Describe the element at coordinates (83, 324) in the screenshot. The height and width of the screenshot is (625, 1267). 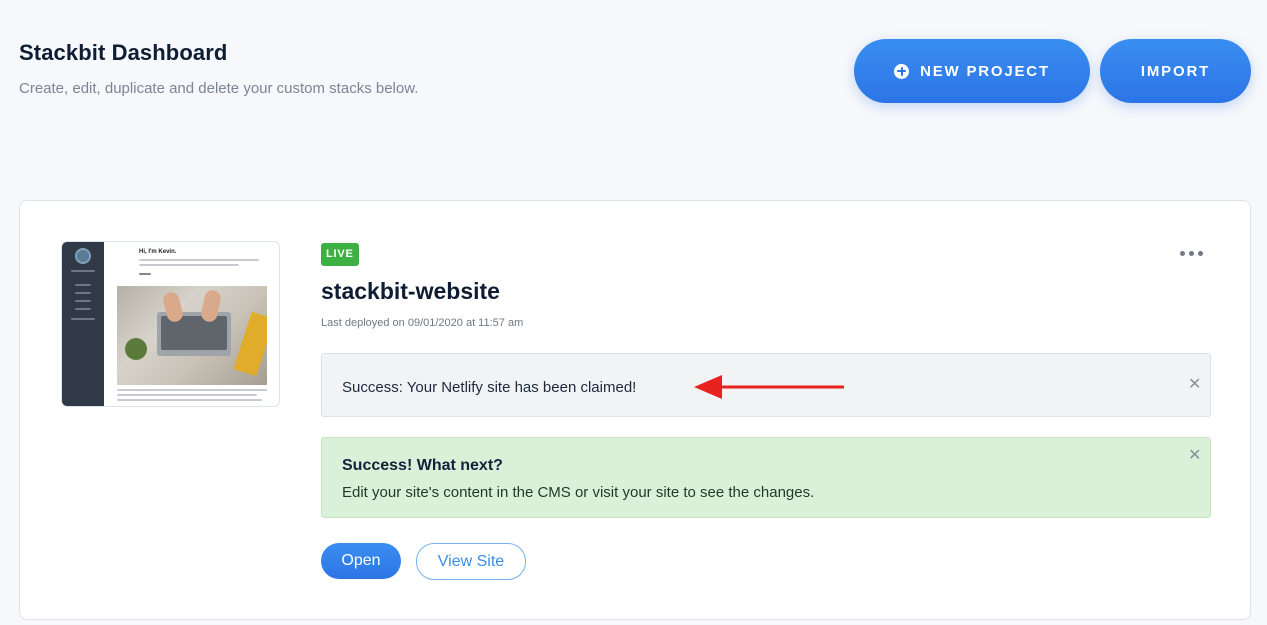
I see `thumbnail-sidebar` at that location.